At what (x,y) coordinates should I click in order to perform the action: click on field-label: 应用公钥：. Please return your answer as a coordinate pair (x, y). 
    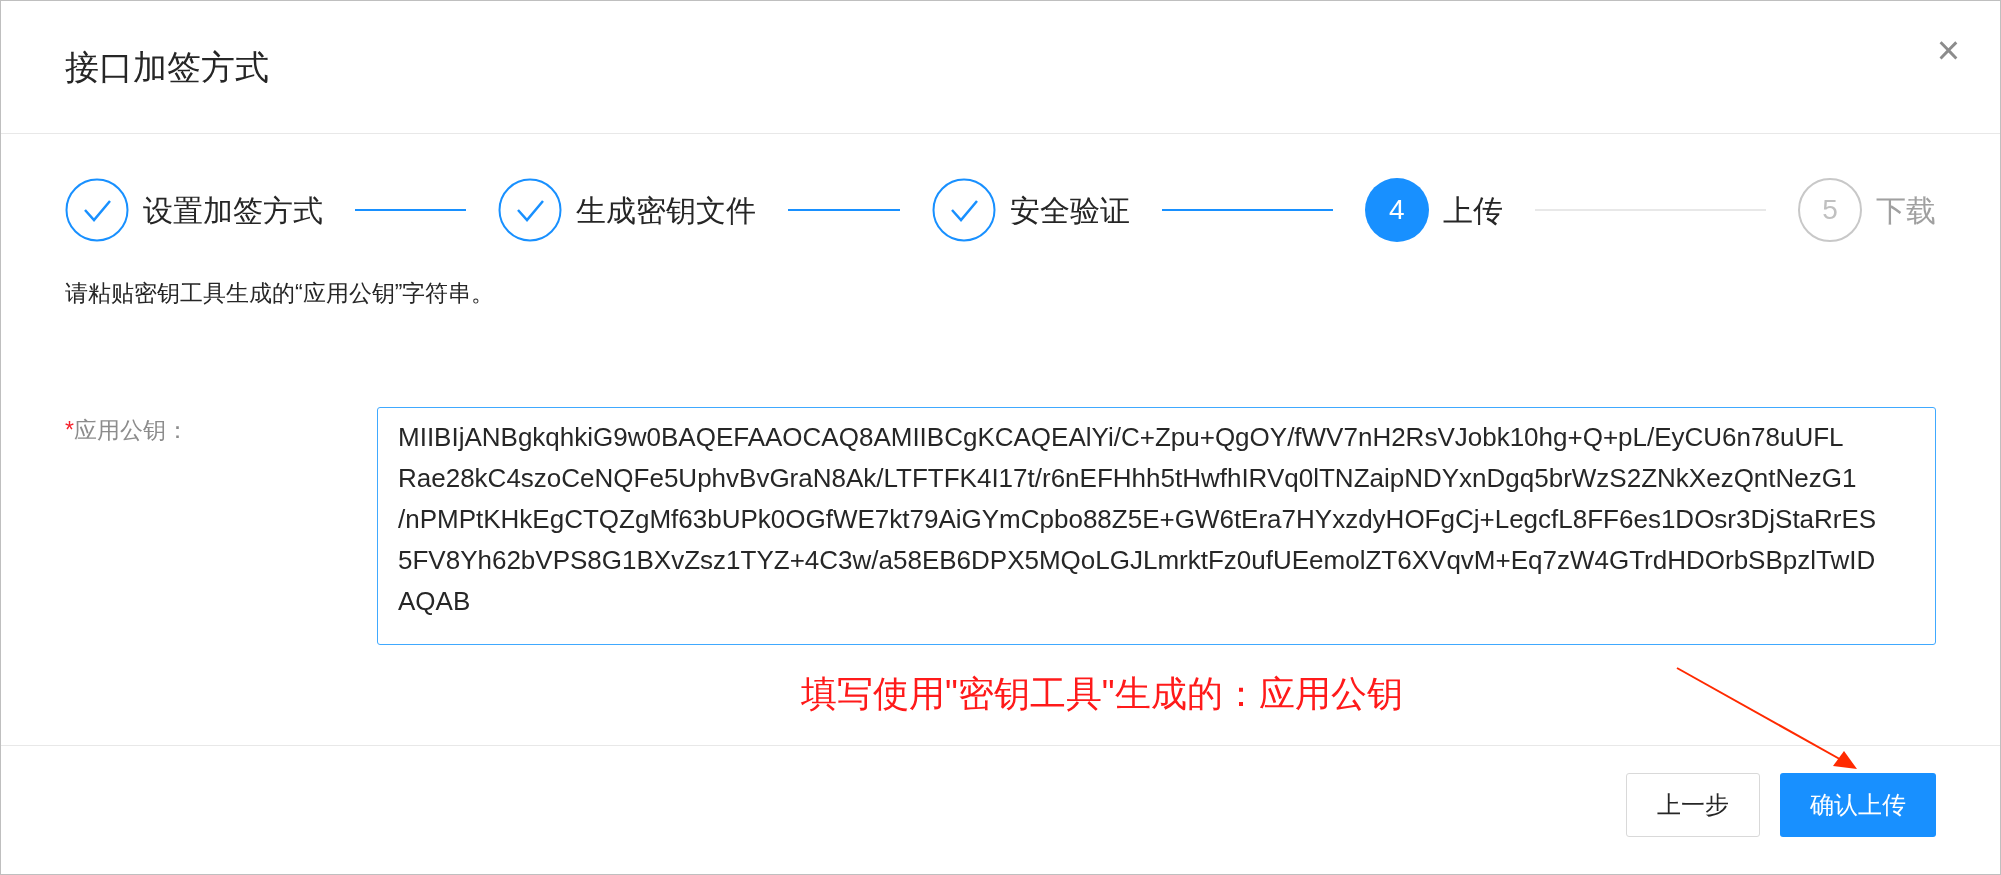
    Looking at the image, I should click on (131, 430).